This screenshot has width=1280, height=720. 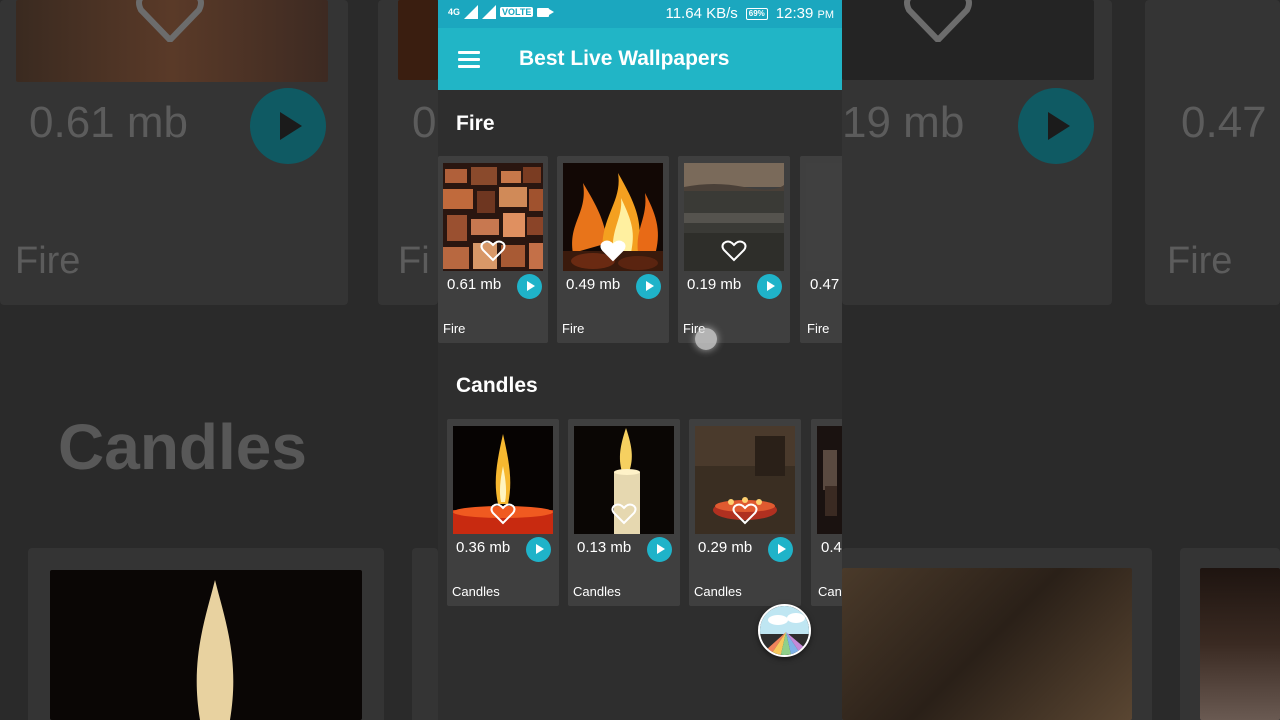 I want to click on bg-category-text: Fi, so click(x=414, y=261).